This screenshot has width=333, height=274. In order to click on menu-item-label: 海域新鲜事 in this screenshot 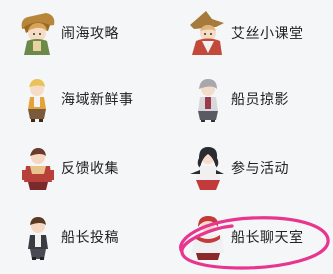, I will do `click(97, 100)`.